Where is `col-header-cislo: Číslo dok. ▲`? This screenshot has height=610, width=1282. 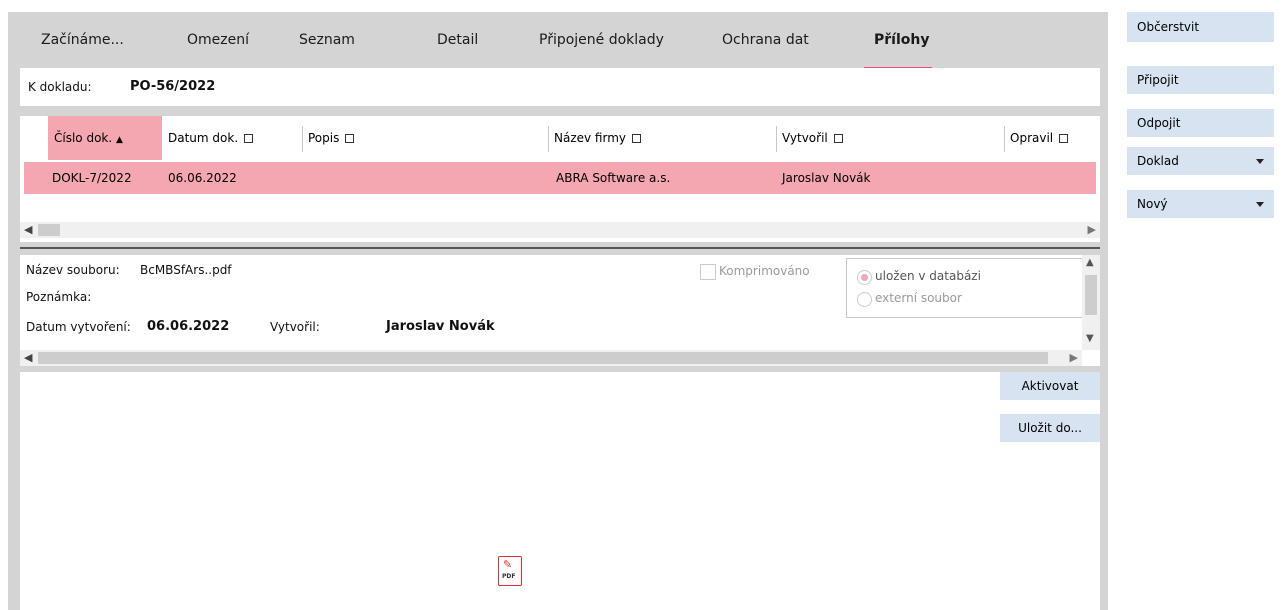
col-header-cislo: Číslo dok. ▲ is located at coordinates (105, 138).